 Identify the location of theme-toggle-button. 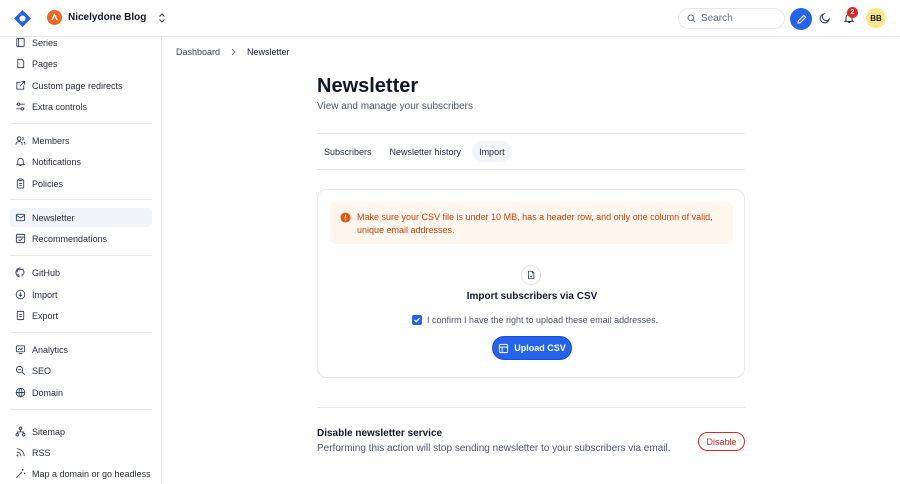
(825, 18).